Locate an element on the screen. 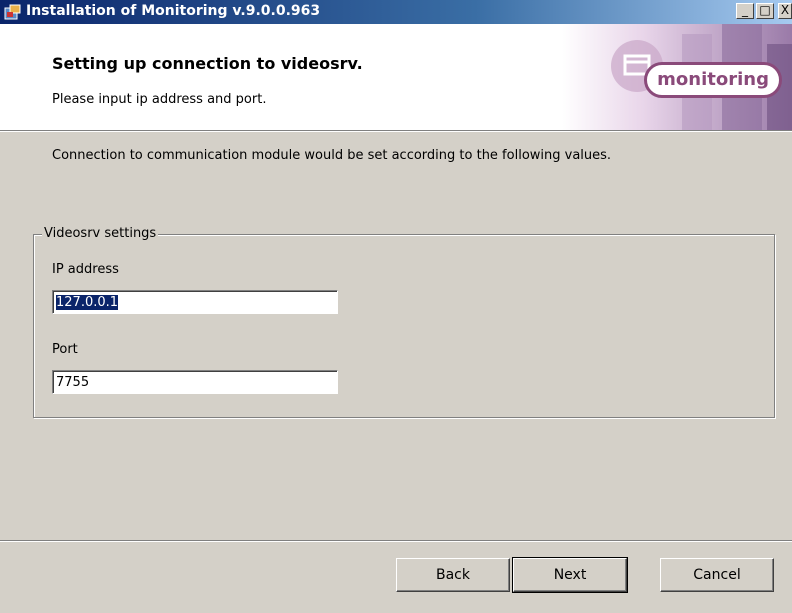 Image resolution: width=792 pixels, height=613 pixels. port-value: 7755 is located at coordinates (73, 382).